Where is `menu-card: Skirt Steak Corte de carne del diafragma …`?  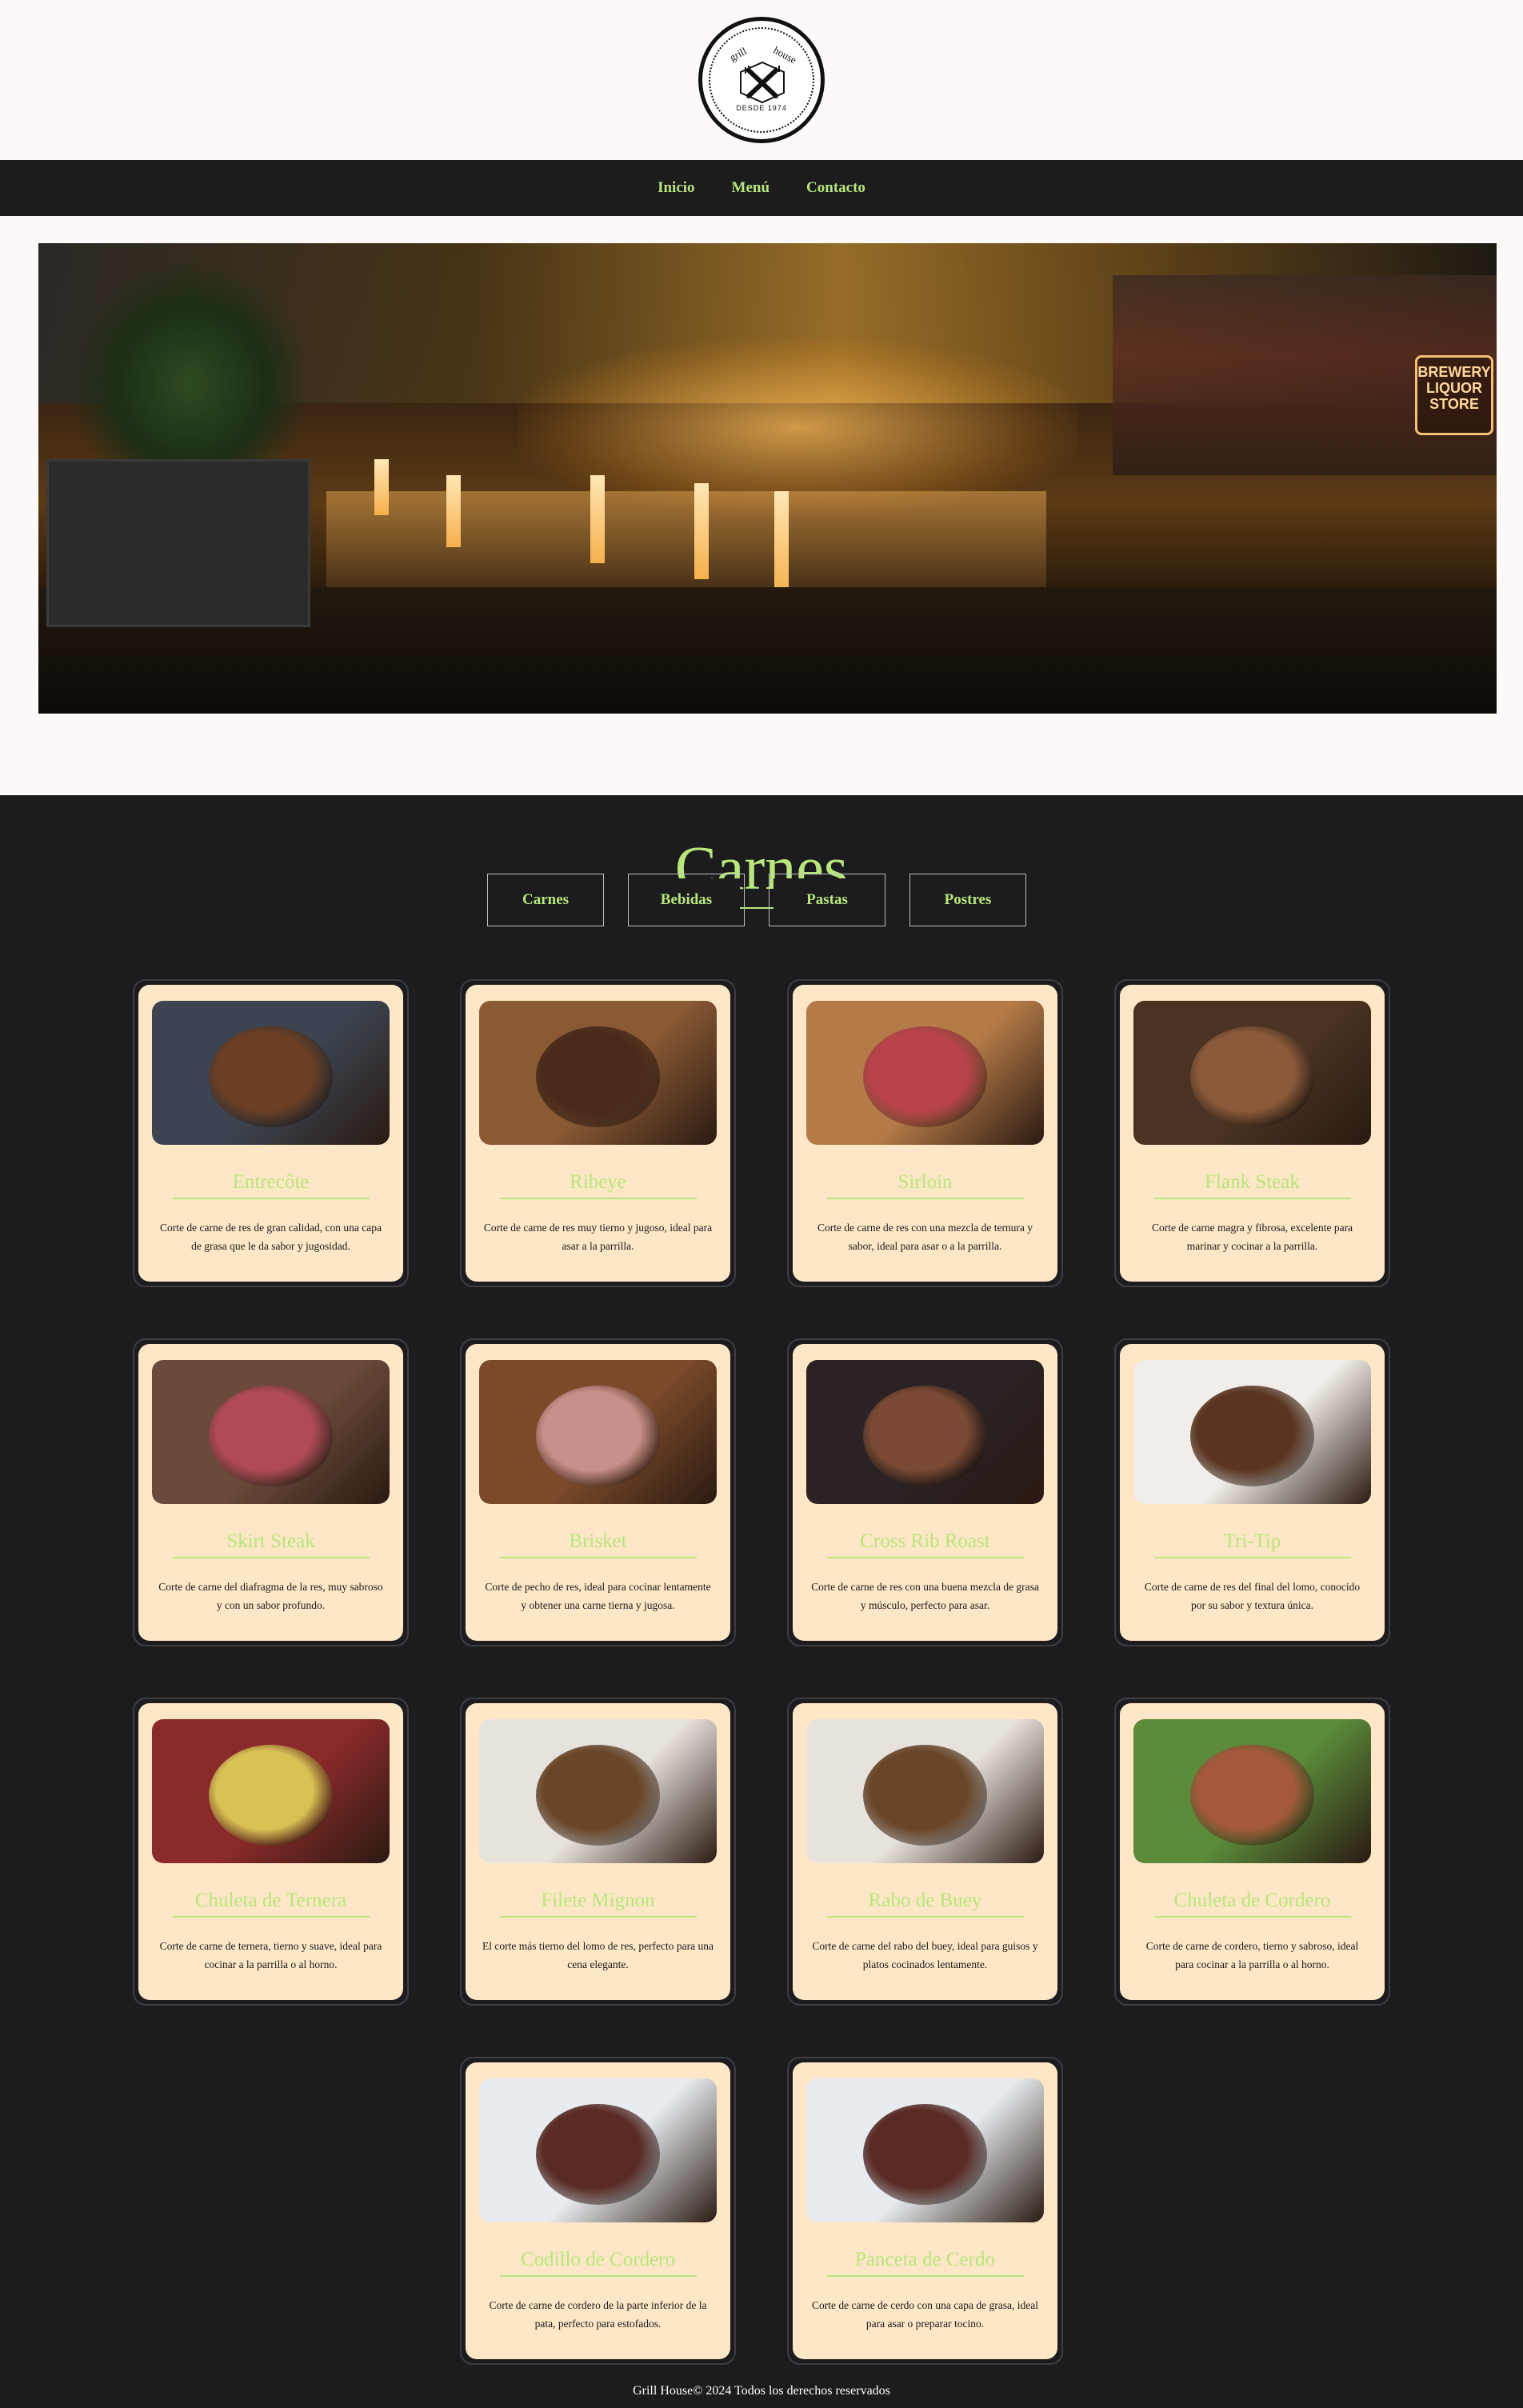 menu-card: Skirt Steak Corte de carne del diafragma … is located at coordinates (271, 1492).